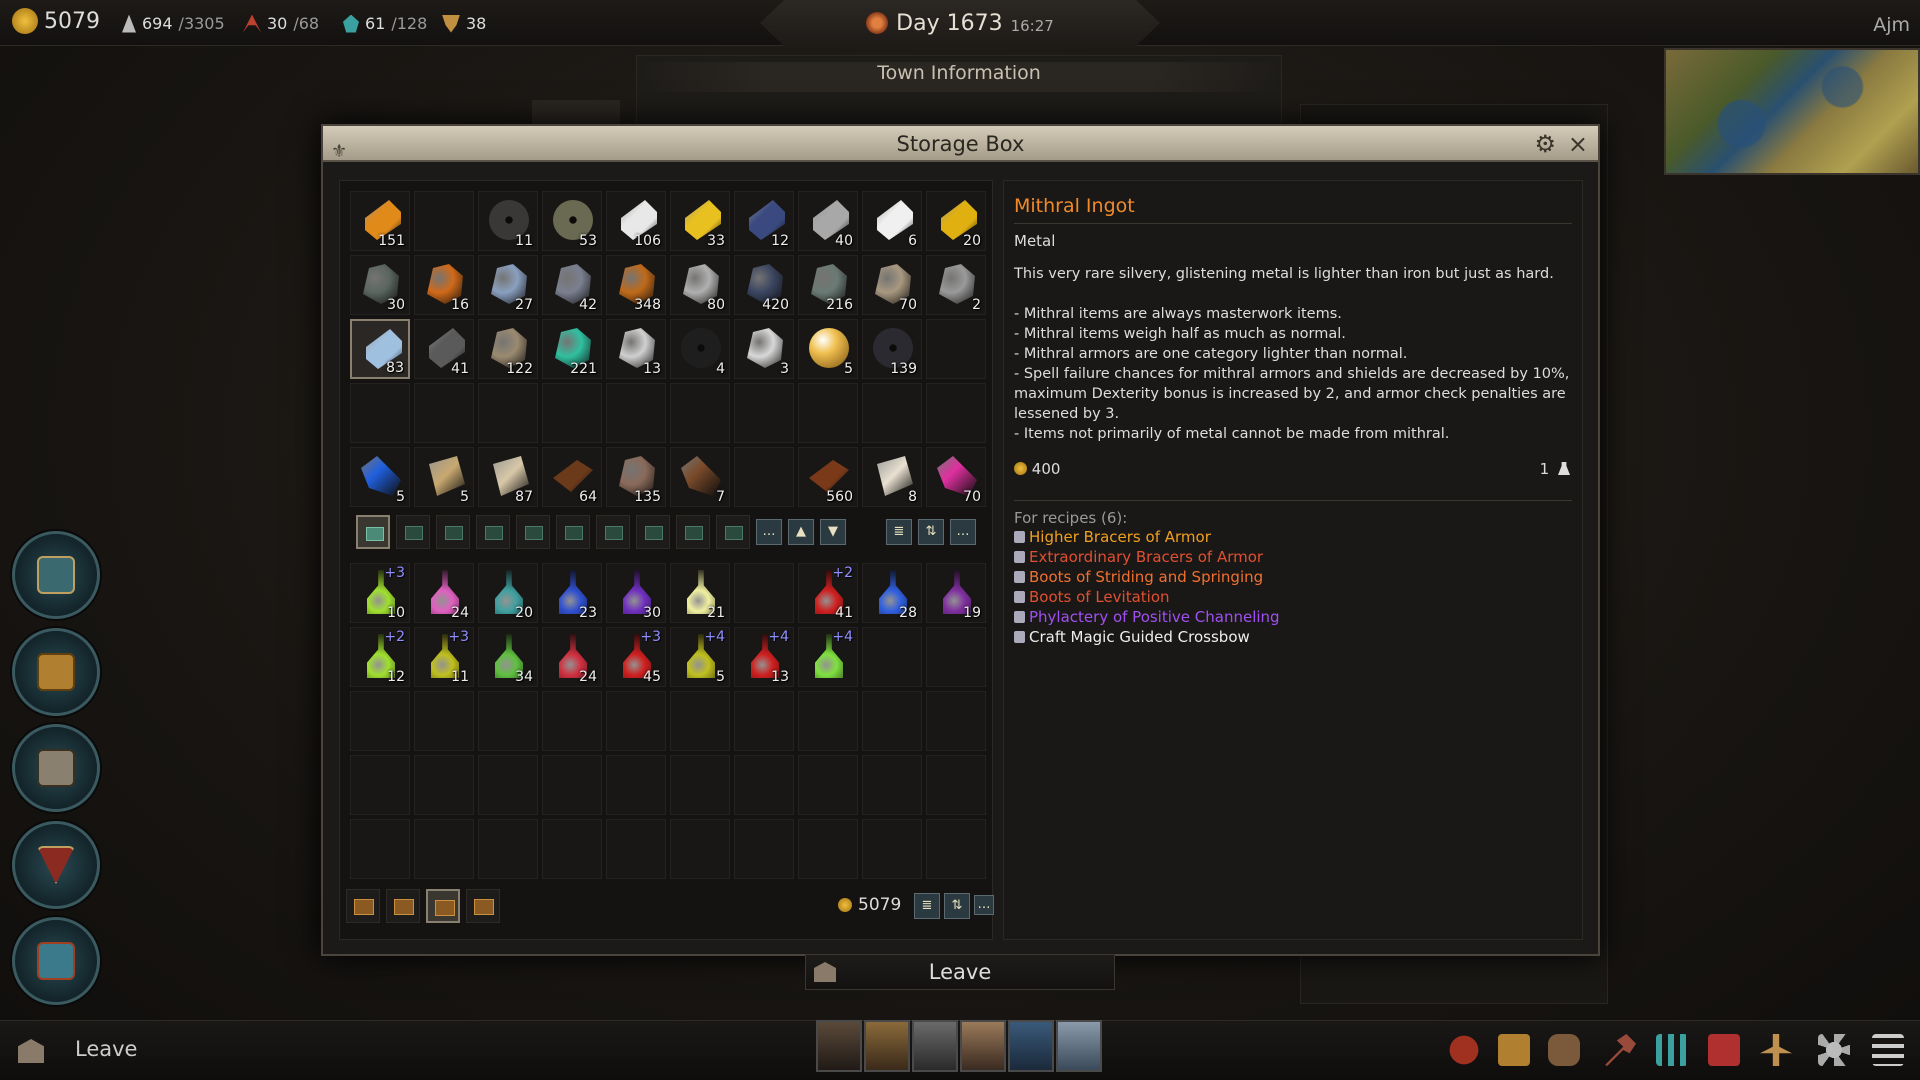  Describe the element at coordinates (828, 593) in the screenshot. I see `storage-slot: 41 +2` at that location.